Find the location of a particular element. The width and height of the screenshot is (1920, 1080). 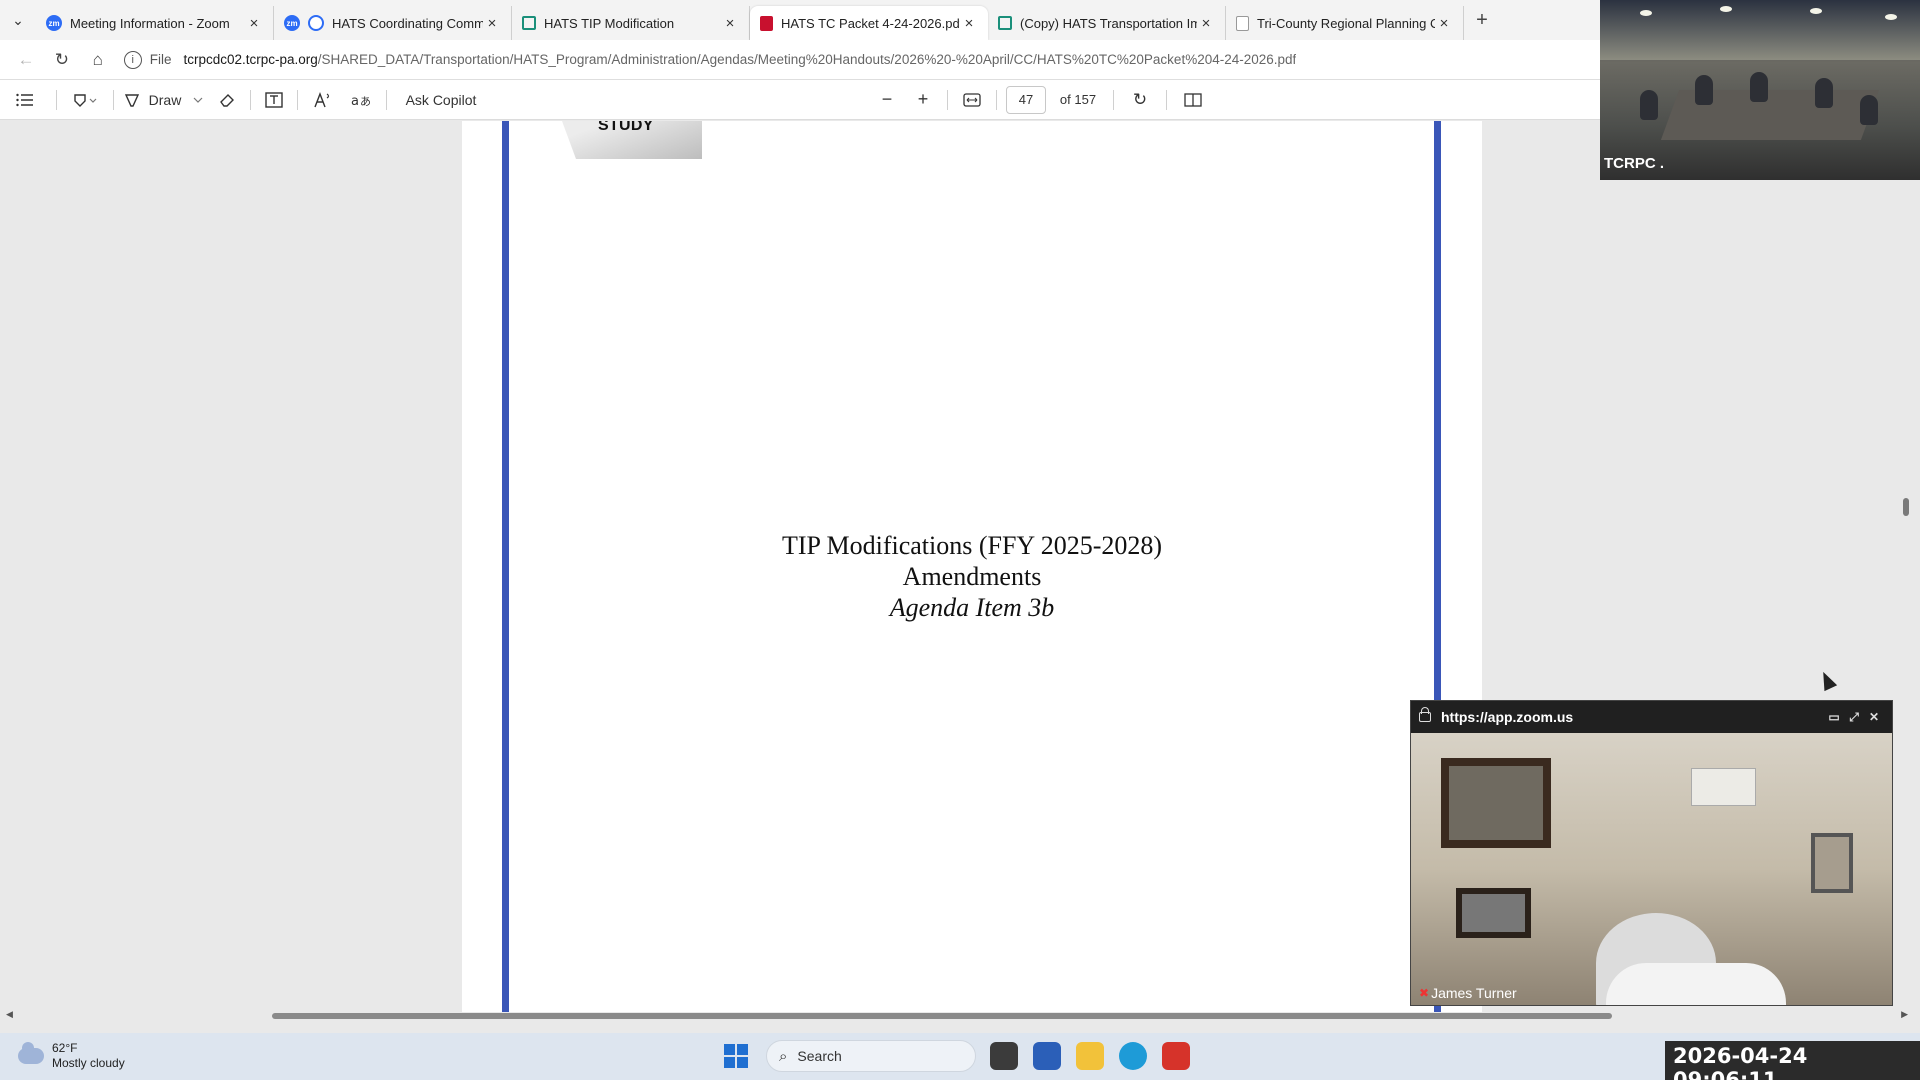

weather-description: Mostly cloudy is located at coordinates (88, 1063).